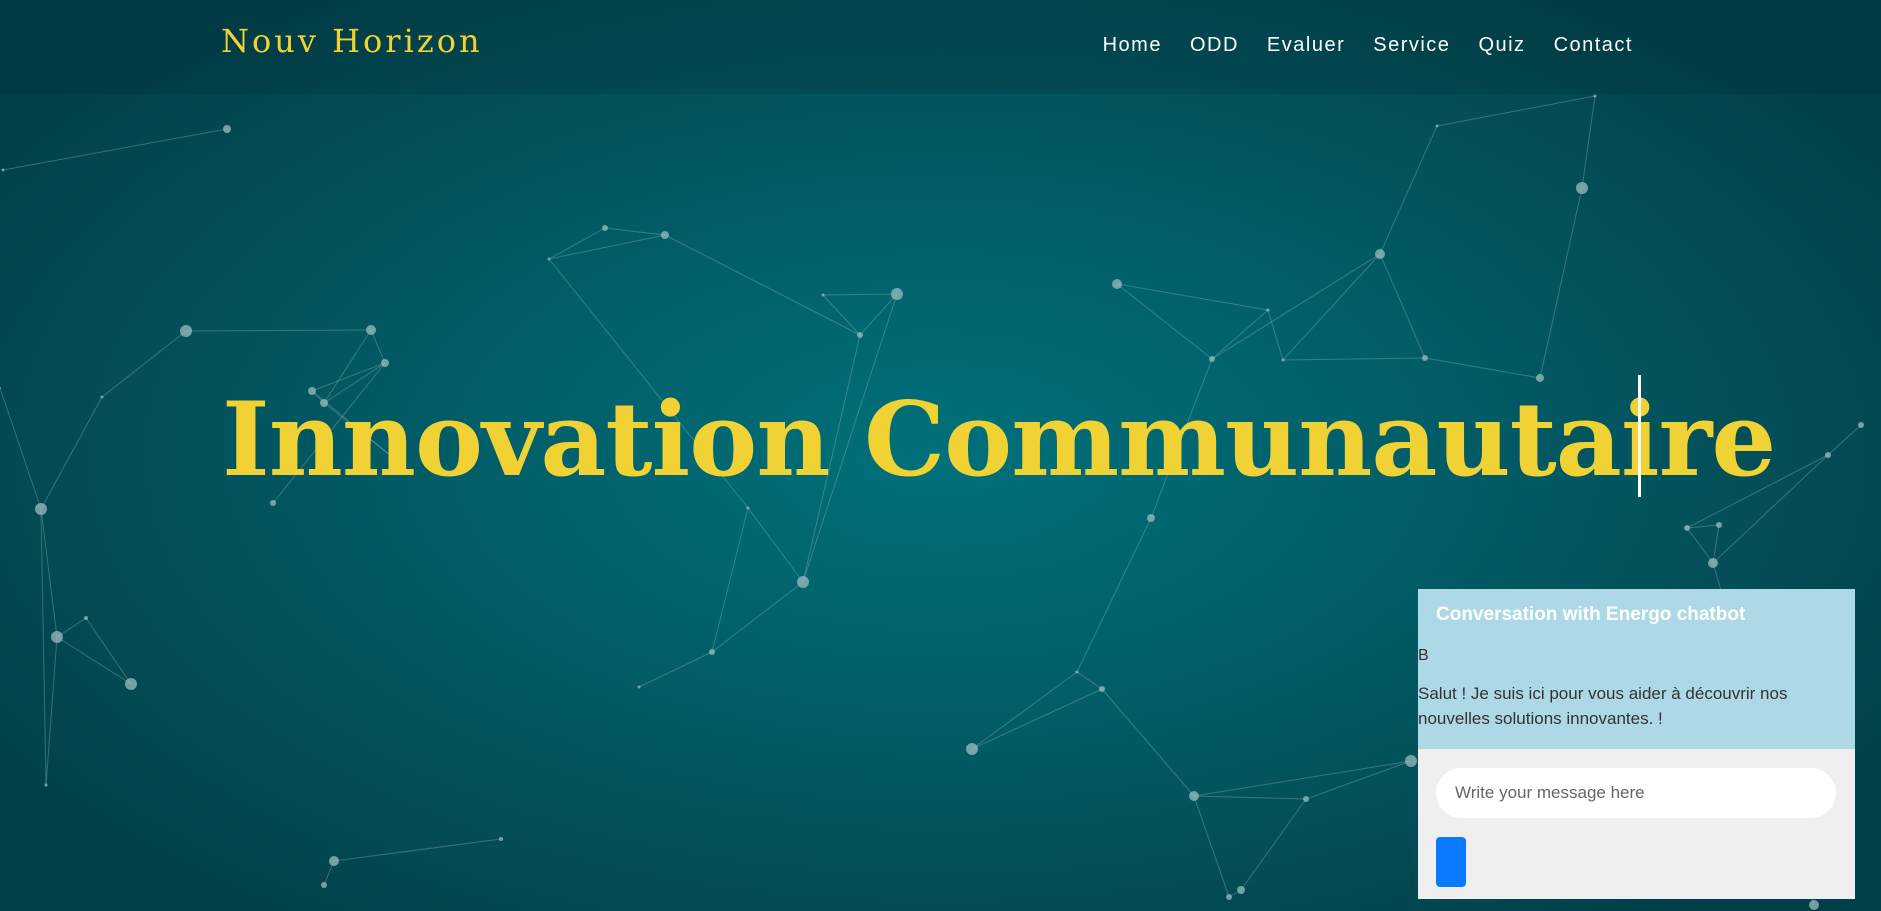  Describe the element at coordinates (1636, 793) in the screenshot. I see `chat-message-input` at that location.